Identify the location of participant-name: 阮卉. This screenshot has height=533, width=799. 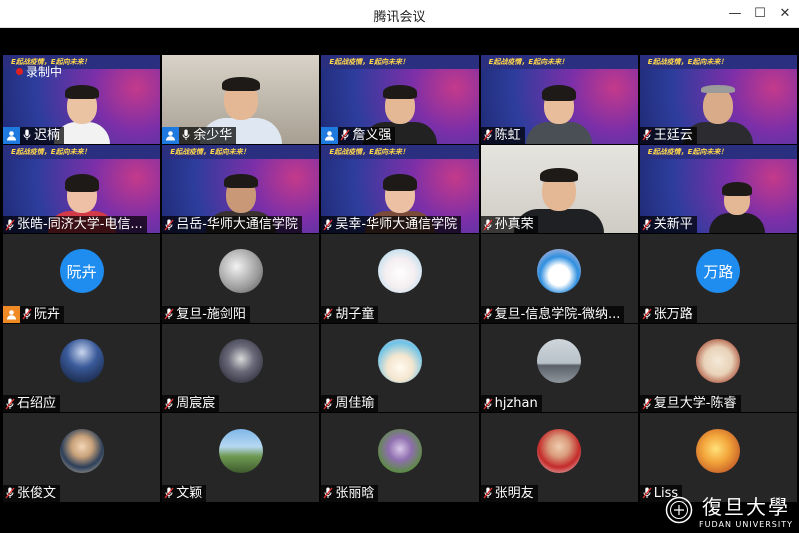
(47, 314).